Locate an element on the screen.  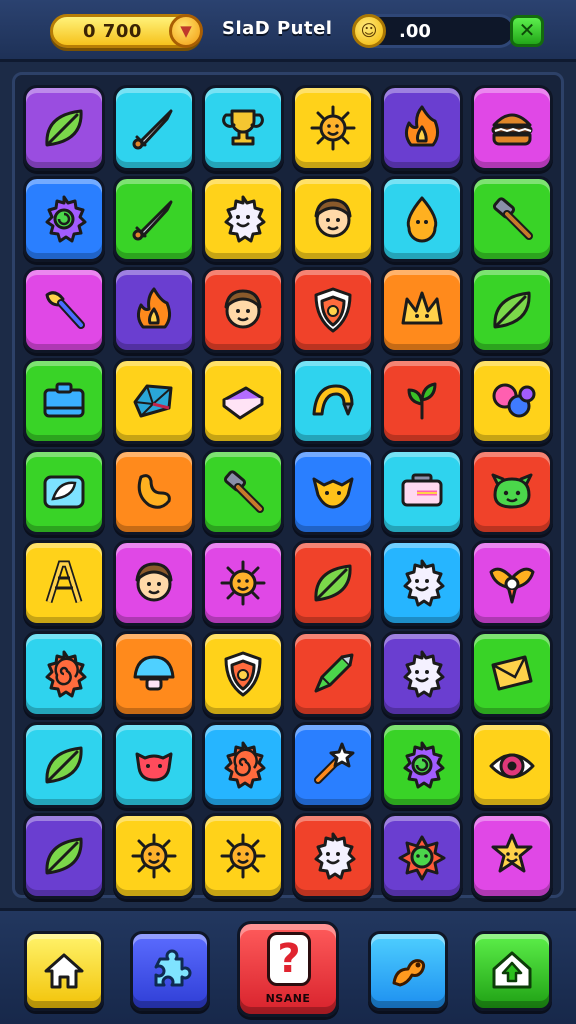
mushroom-icon is located at coordinates (154, 673).